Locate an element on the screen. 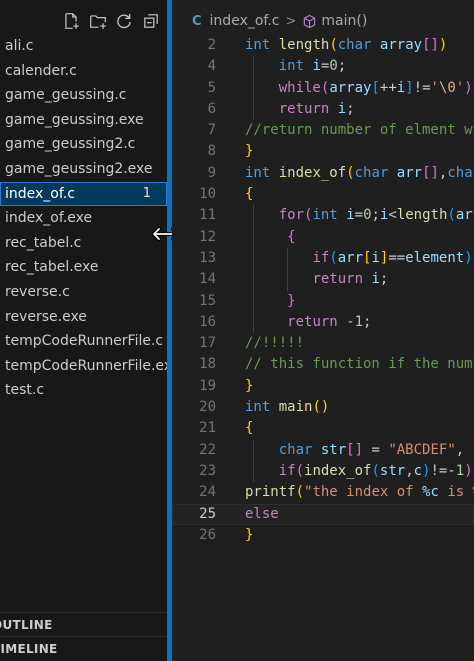 This screenshot has width=474, height=661. code-line: 23 if(index_of(str,c)!=-1) is located at coordinates (323, 471).